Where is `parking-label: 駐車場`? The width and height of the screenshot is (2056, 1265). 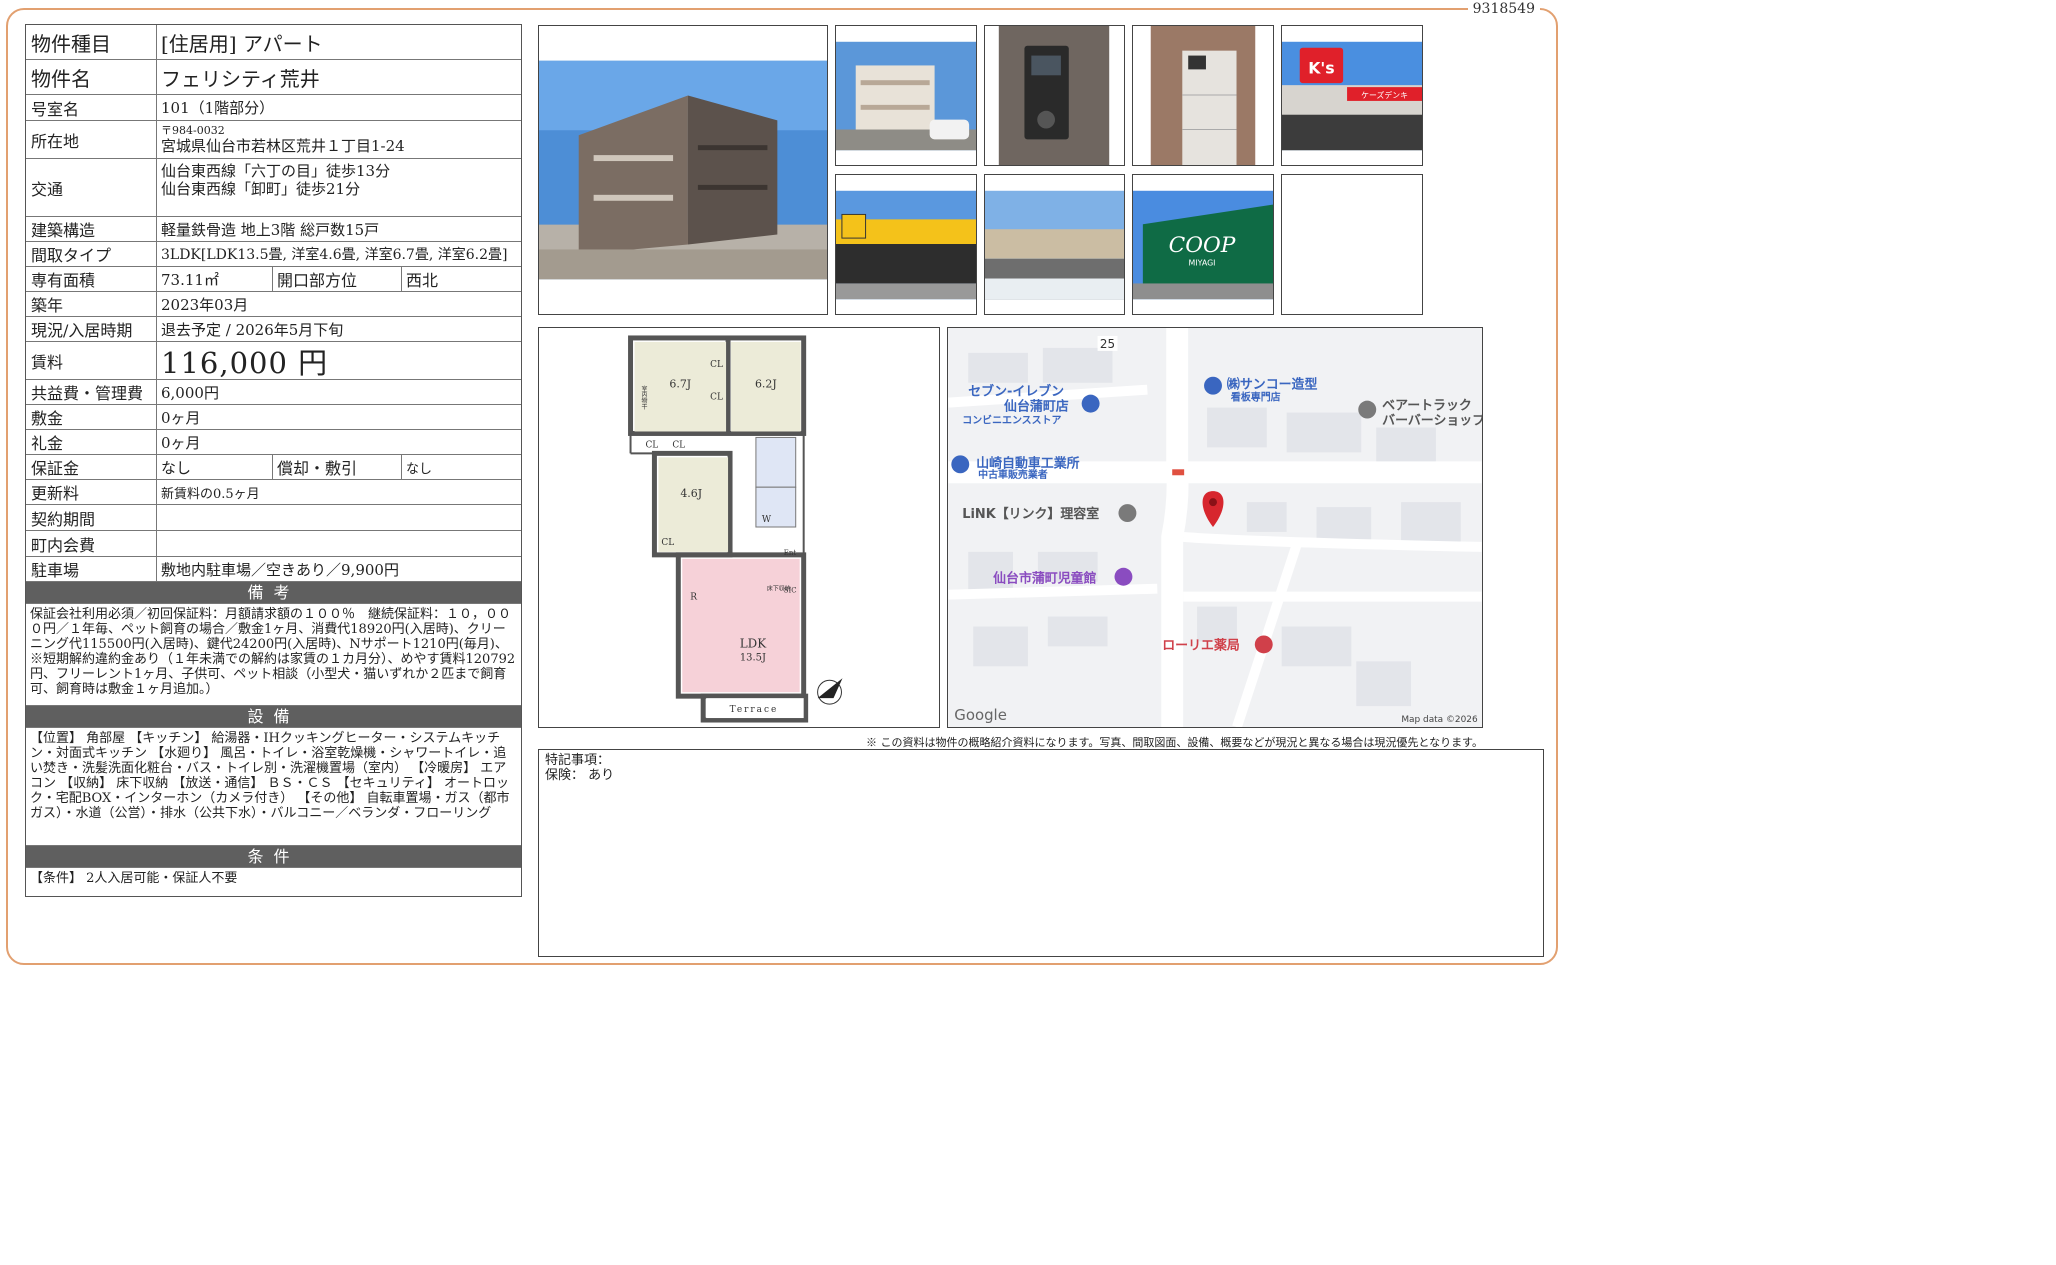
parking-label: 駐車場 is located at coordinates (91, 569).